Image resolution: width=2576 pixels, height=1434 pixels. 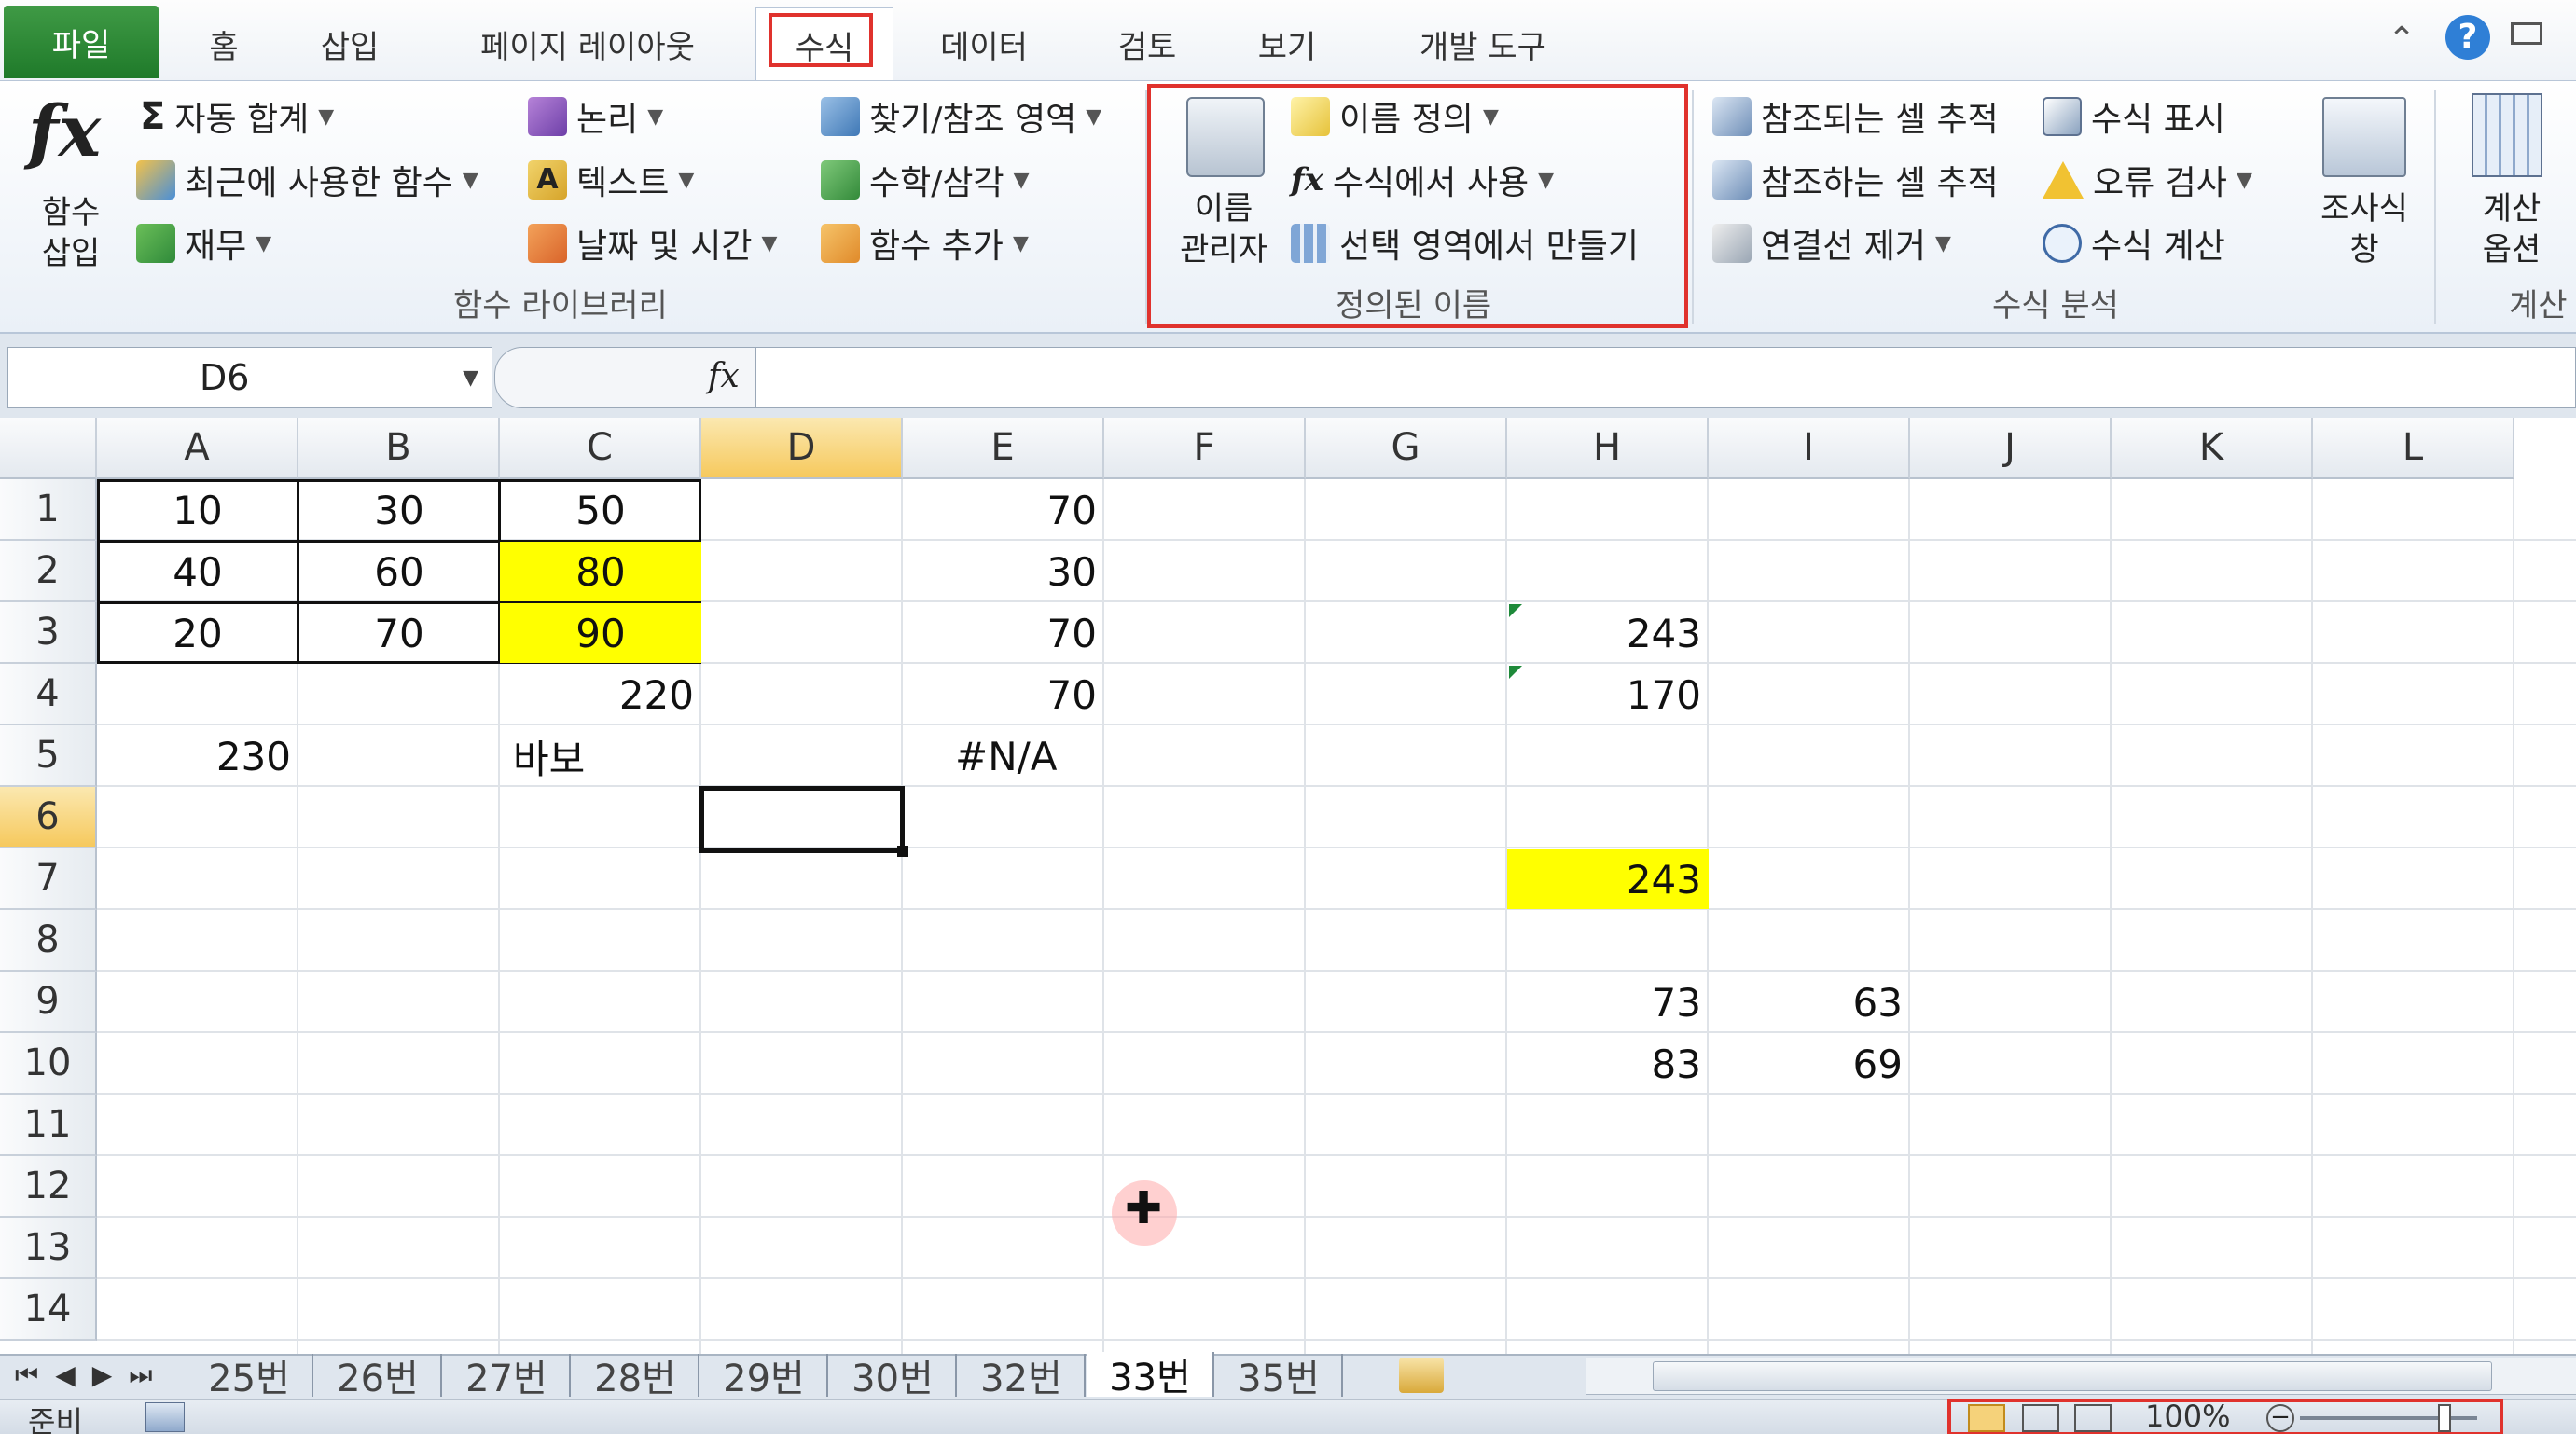 I want to click on math-button: 수학/삼각 ▼, so click(x=925, y=180).